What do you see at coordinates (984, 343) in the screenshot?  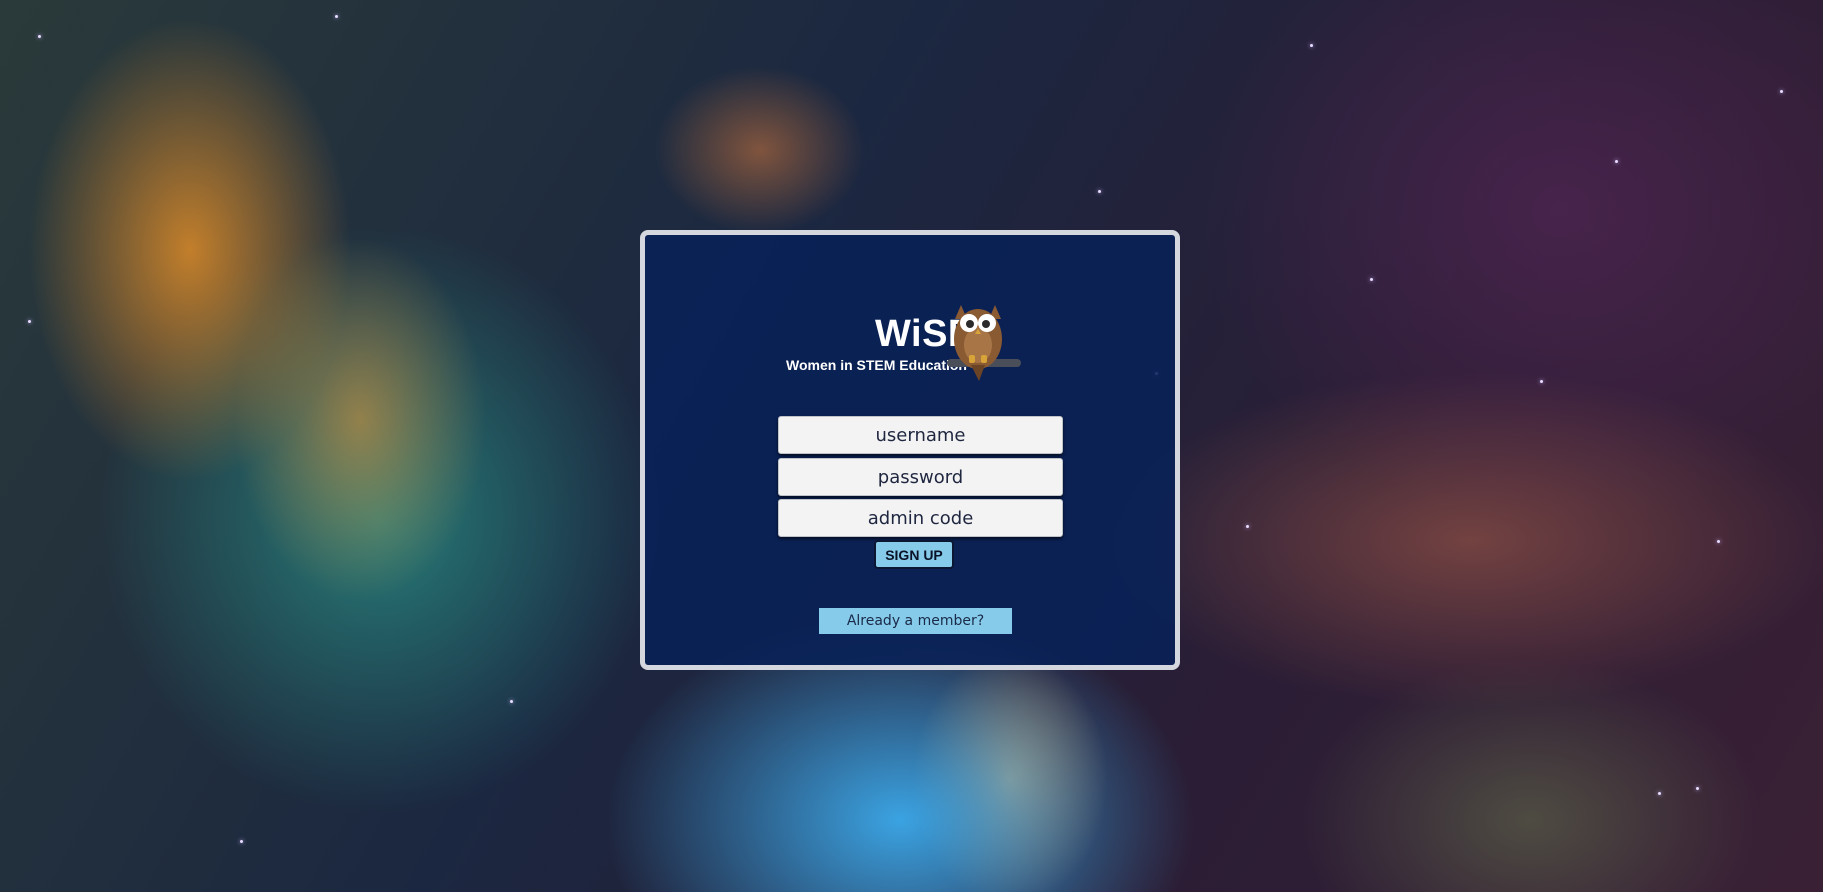 I see `owl-icon` at bounding box center [984, 343].